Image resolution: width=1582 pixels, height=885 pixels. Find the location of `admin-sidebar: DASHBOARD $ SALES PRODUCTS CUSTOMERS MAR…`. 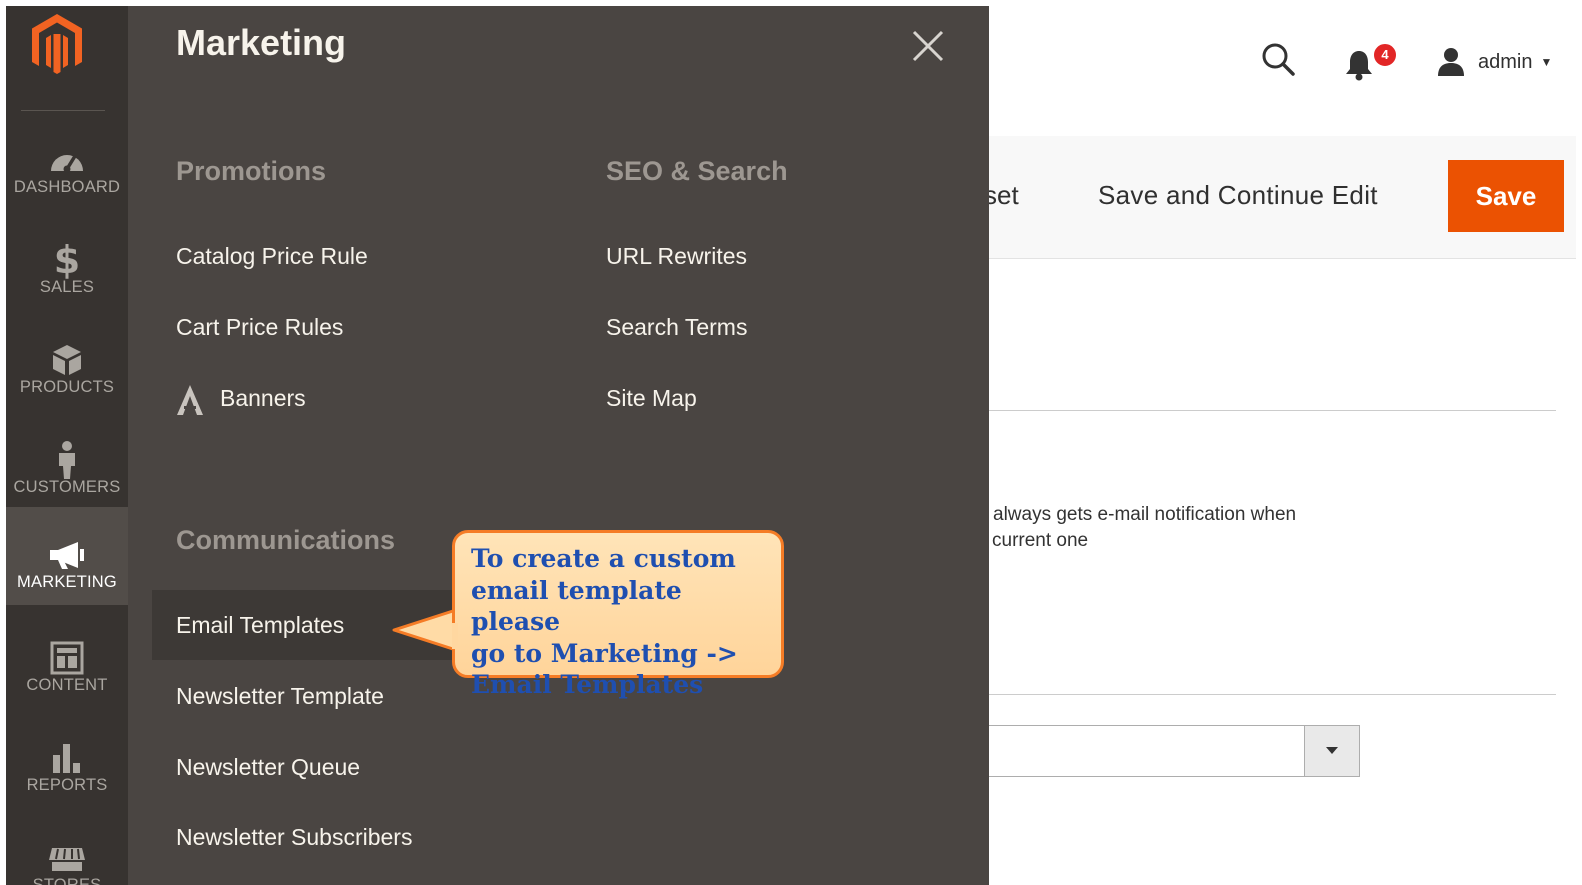

admin-sidebar: DASHBOARD $ SALES PRODUCTS CUSTOMERS MAR… is located at coordinates (67, 445).